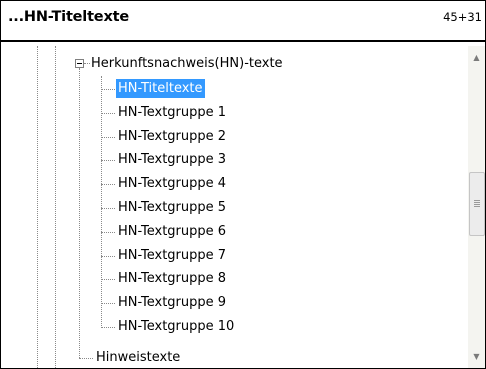  Describe the element at coordinates (172, 112) in the screenshot. I see `tree-node-child: HN-Textgruppe 1` at that location.